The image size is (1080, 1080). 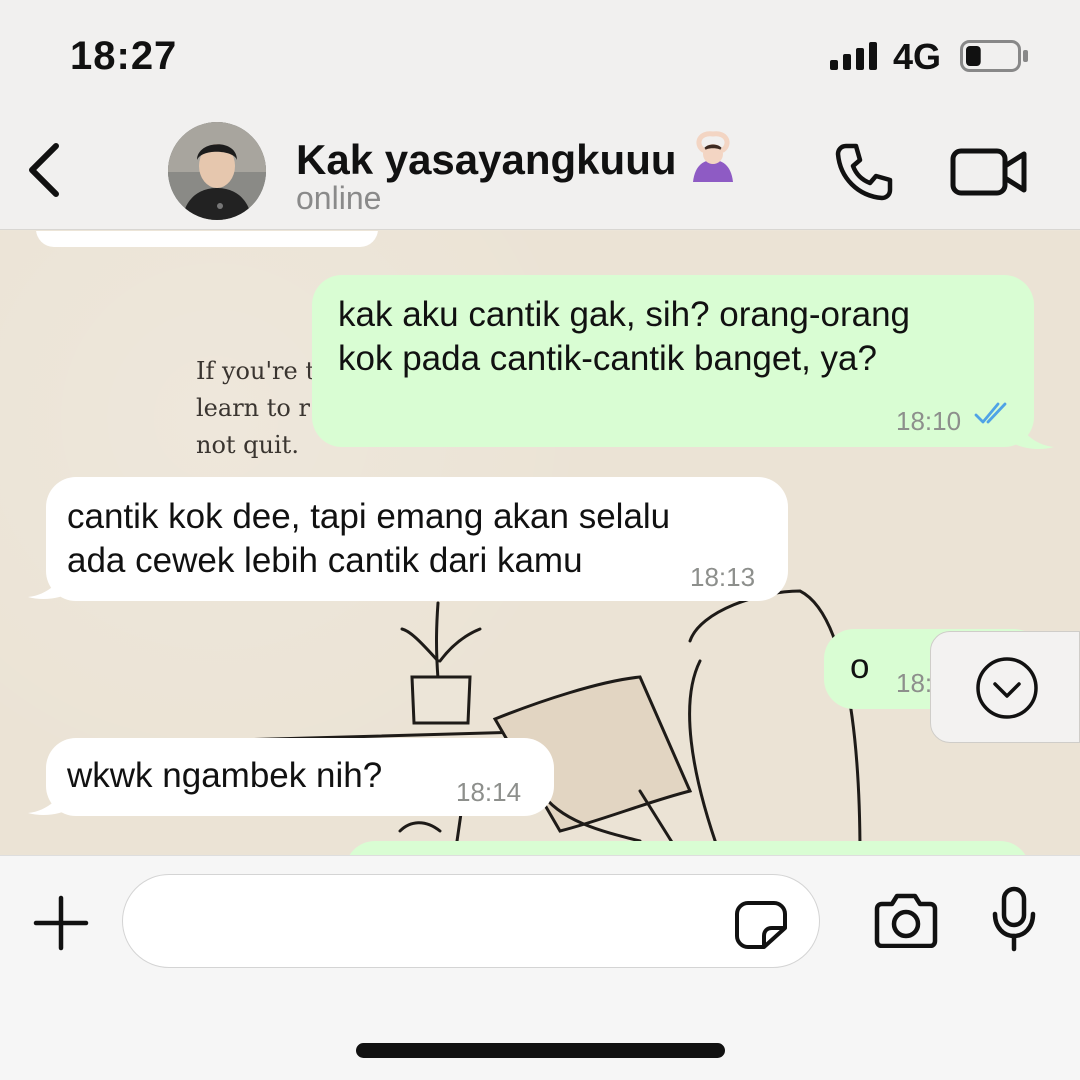 I want to click on chat-header: Kak yasayangkuuu online, so click(x=540, y=170).